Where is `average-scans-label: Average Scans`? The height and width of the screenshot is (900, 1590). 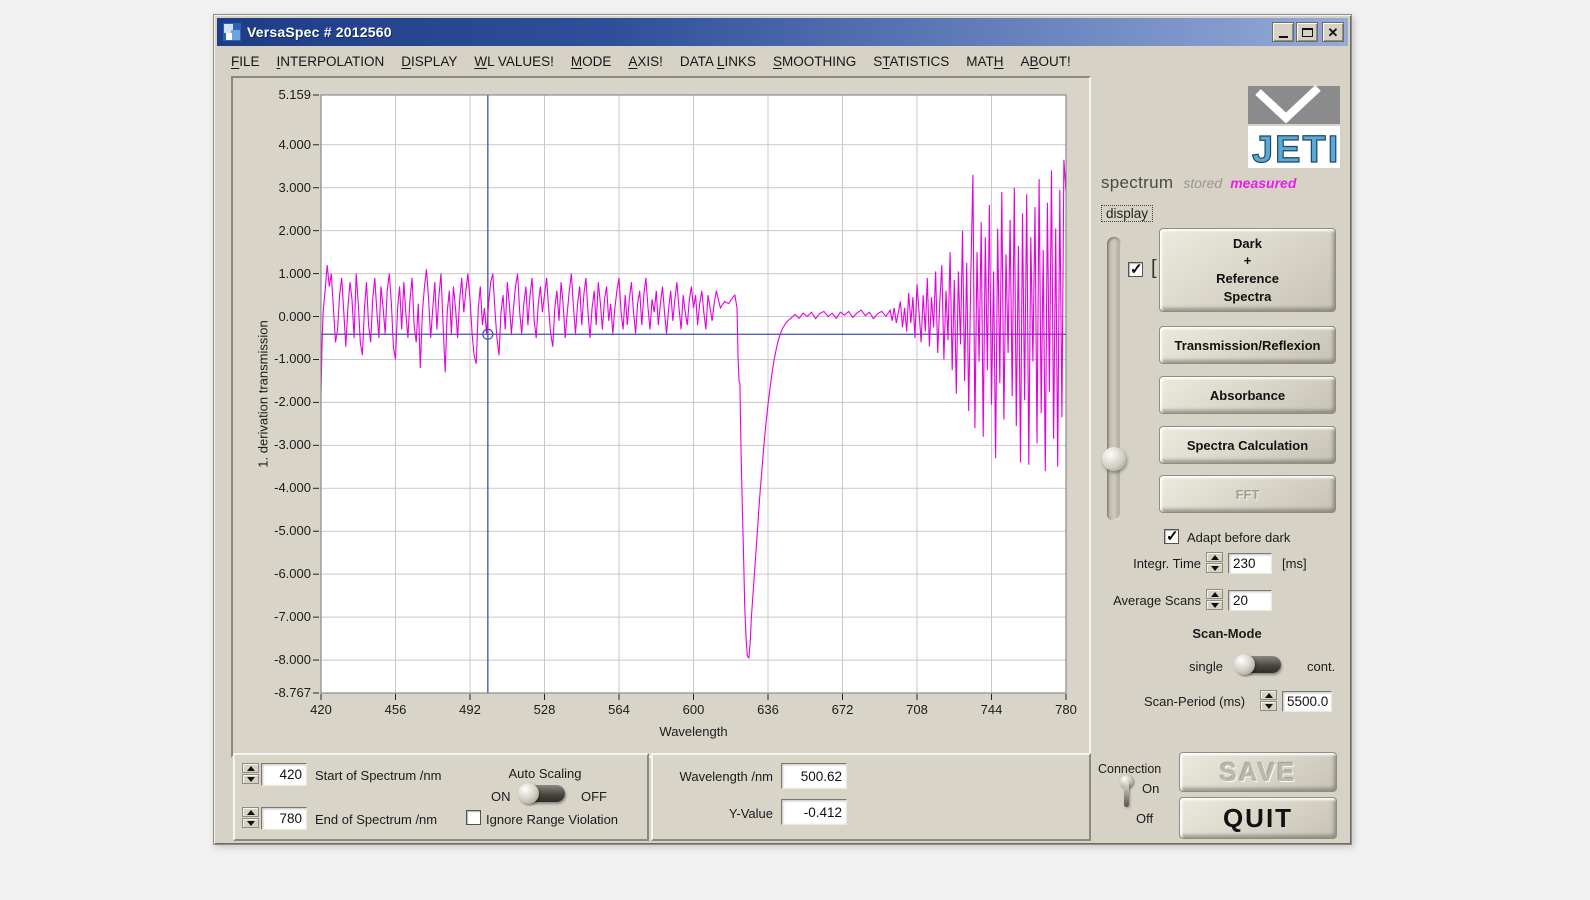 average-scans-label: Average Scans is located at coordinates (1157, 600).